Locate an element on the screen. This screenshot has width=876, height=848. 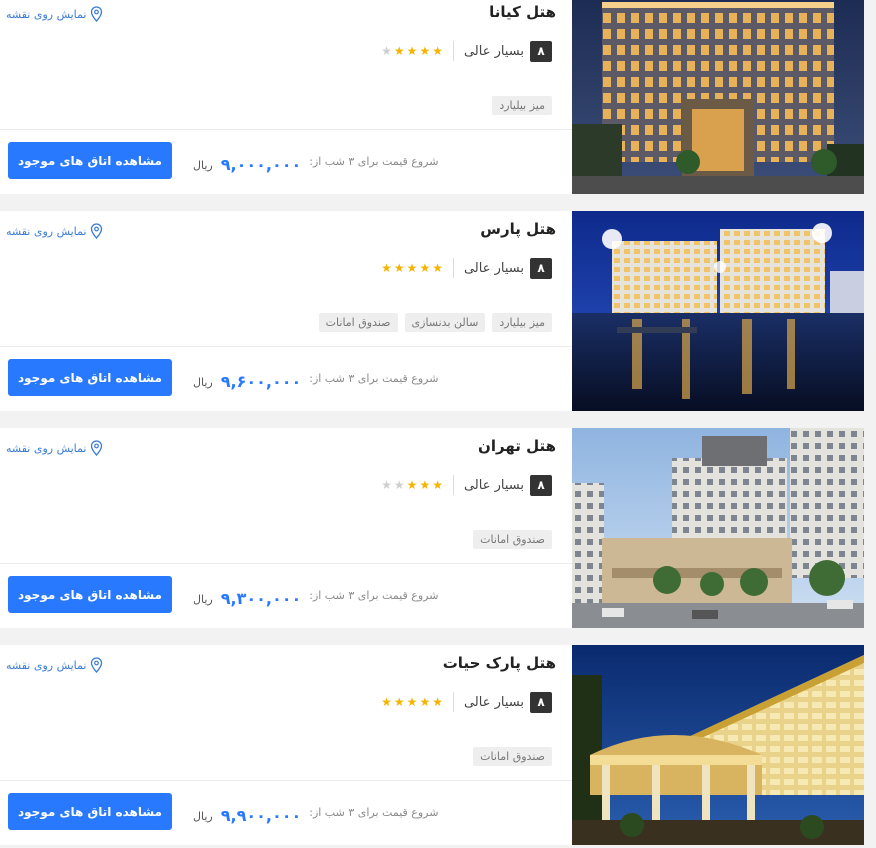
price-value: ۹,۶۰۰,۰۰۰ is located at coordinates (261, 381).